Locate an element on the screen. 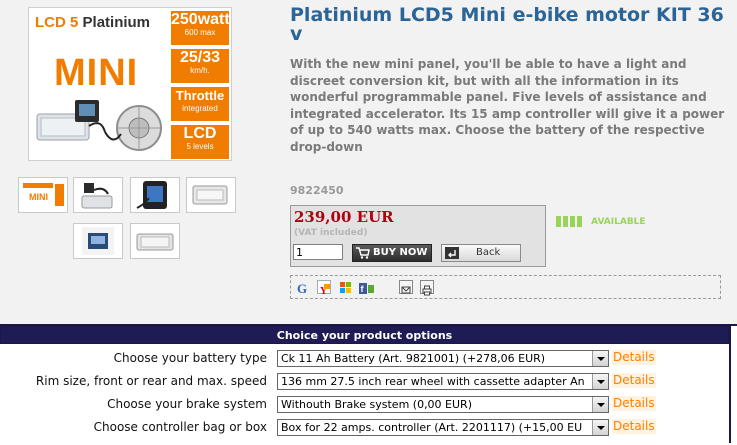 This screenshot has height=445, width=737. price: 239,00 EUR is located at coordinates (344, 217).